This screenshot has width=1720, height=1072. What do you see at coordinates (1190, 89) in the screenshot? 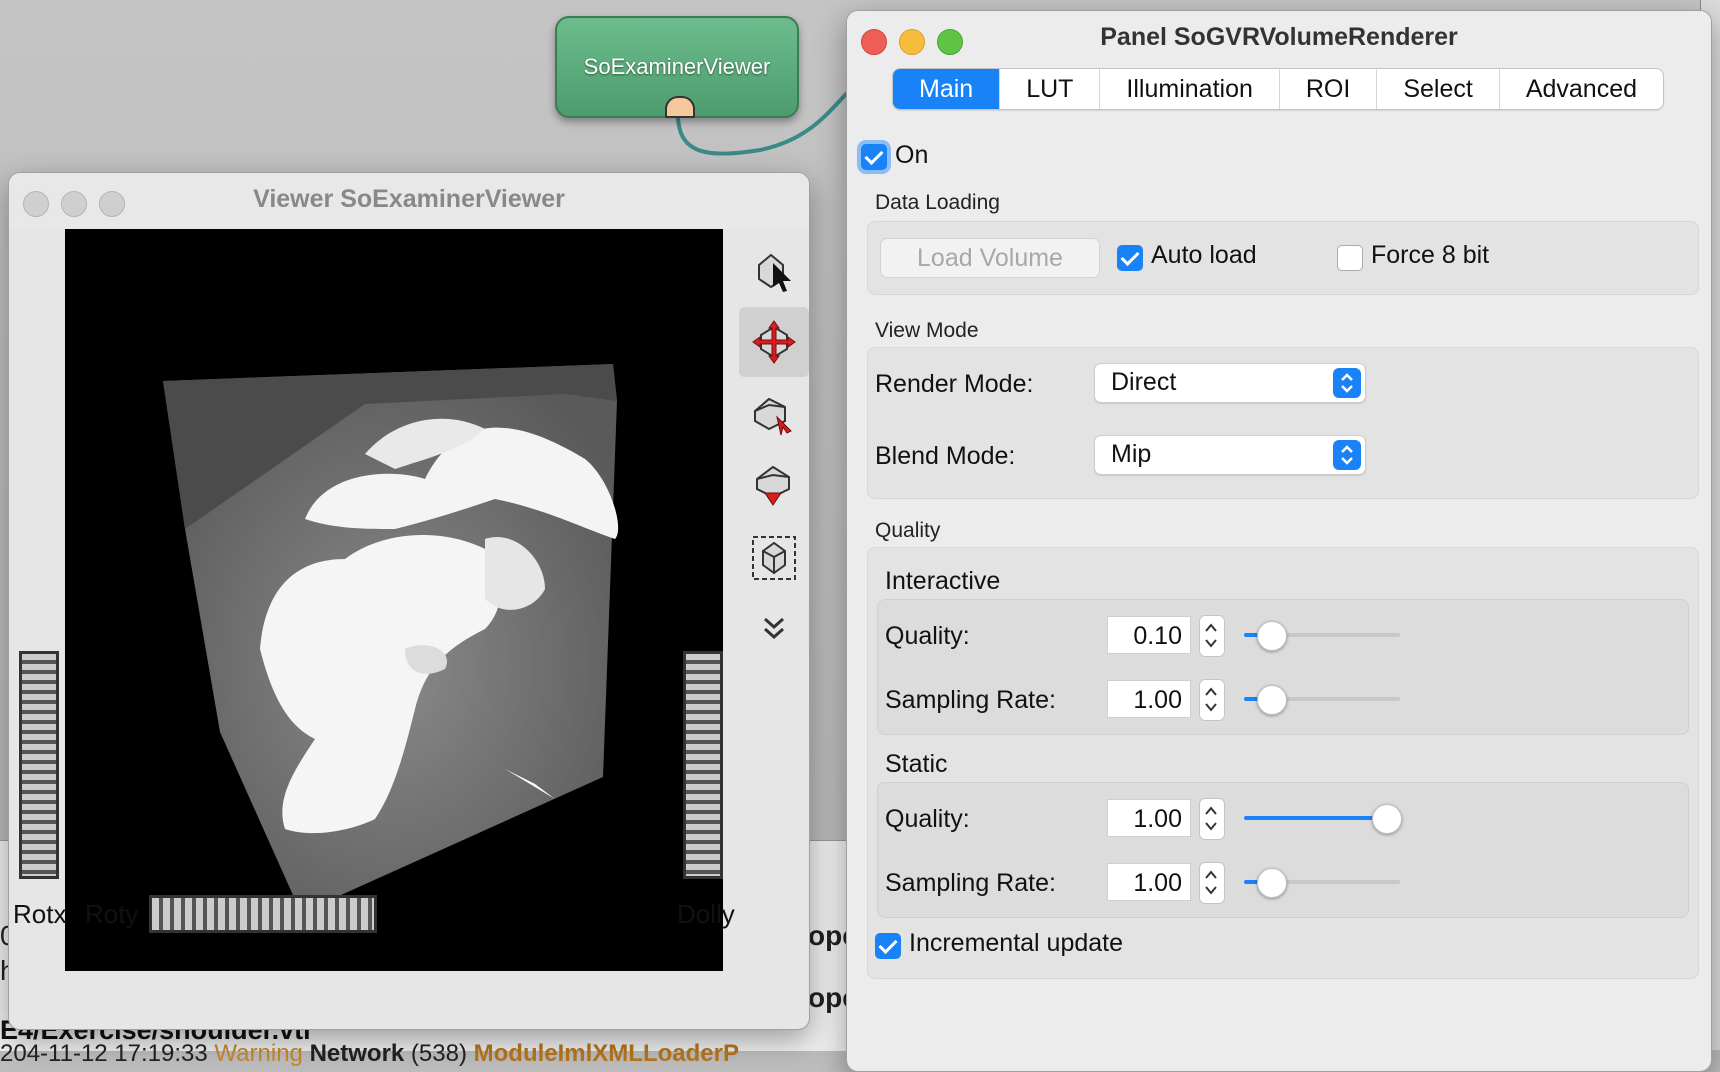
I see `tab-illumination: Illumination` at bounding box center [1190, 89].